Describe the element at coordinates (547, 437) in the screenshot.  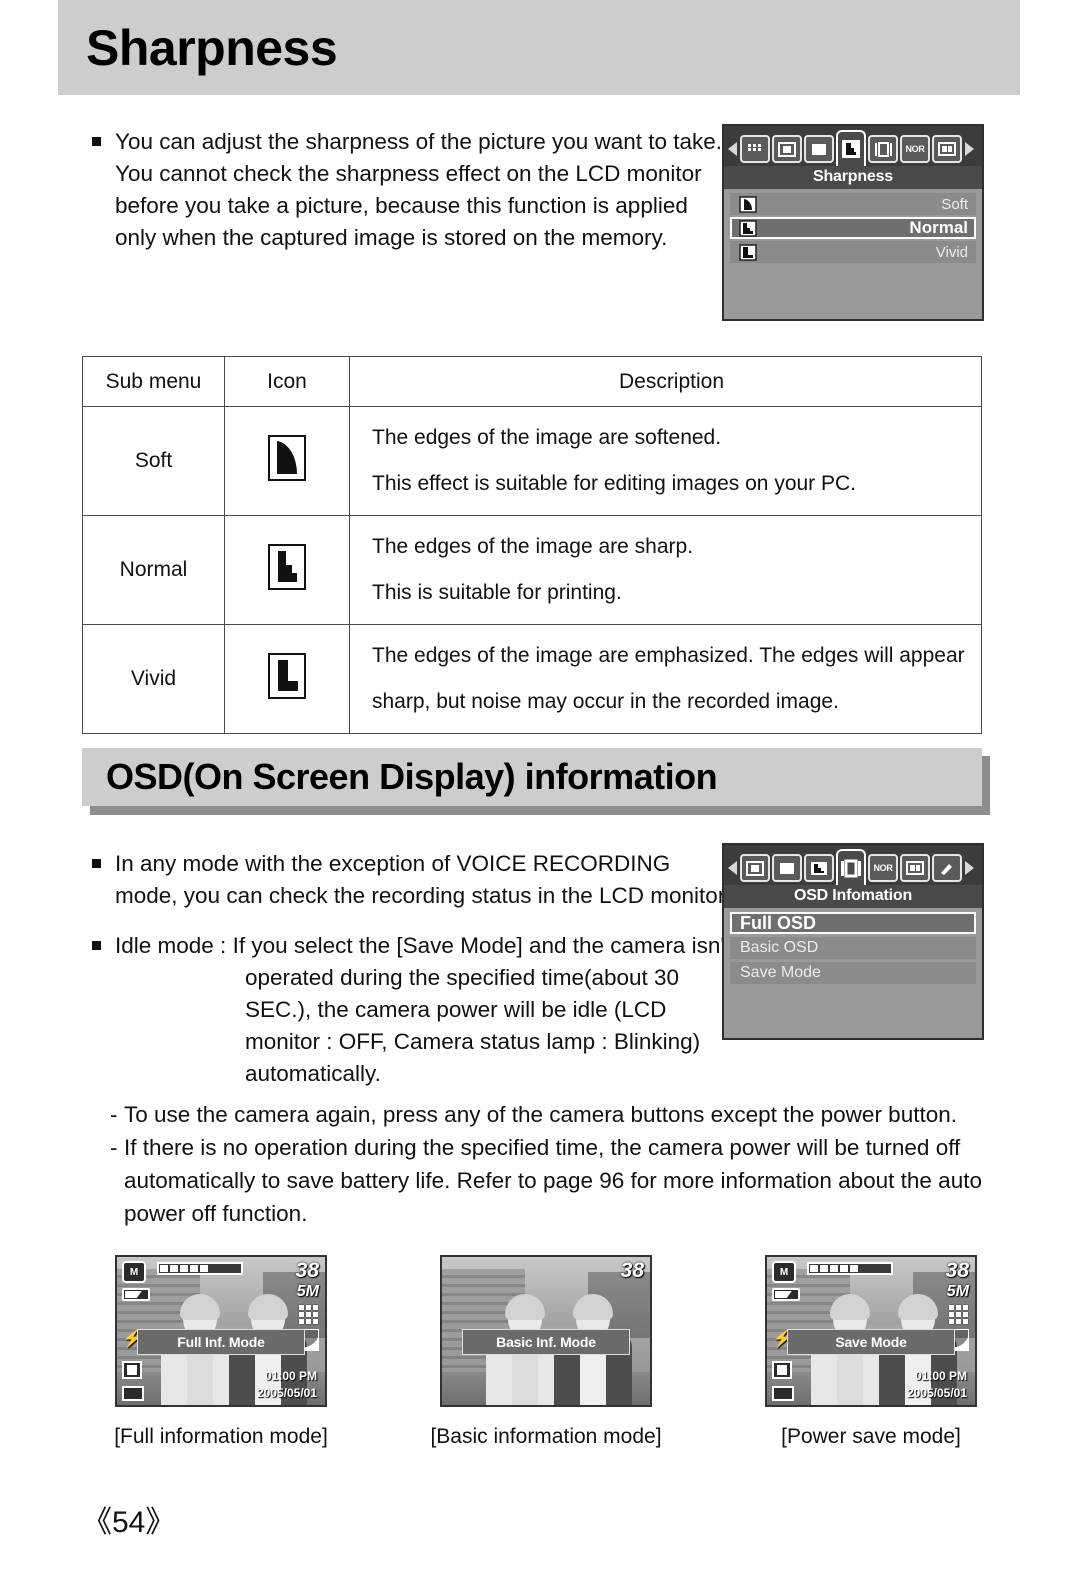
I see `description-line: The edges of the image are softened.` at that location.